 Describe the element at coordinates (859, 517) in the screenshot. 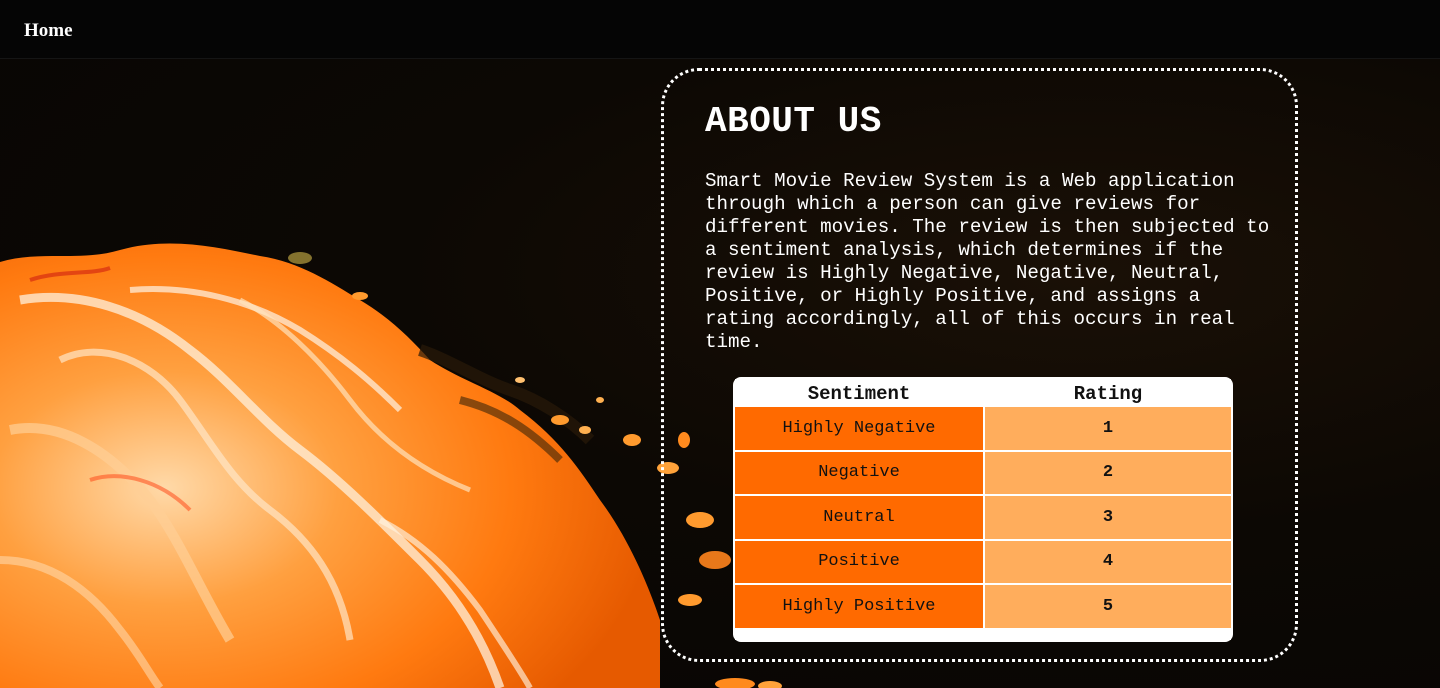

I see `sentiment-cell: Neutral` at that location.